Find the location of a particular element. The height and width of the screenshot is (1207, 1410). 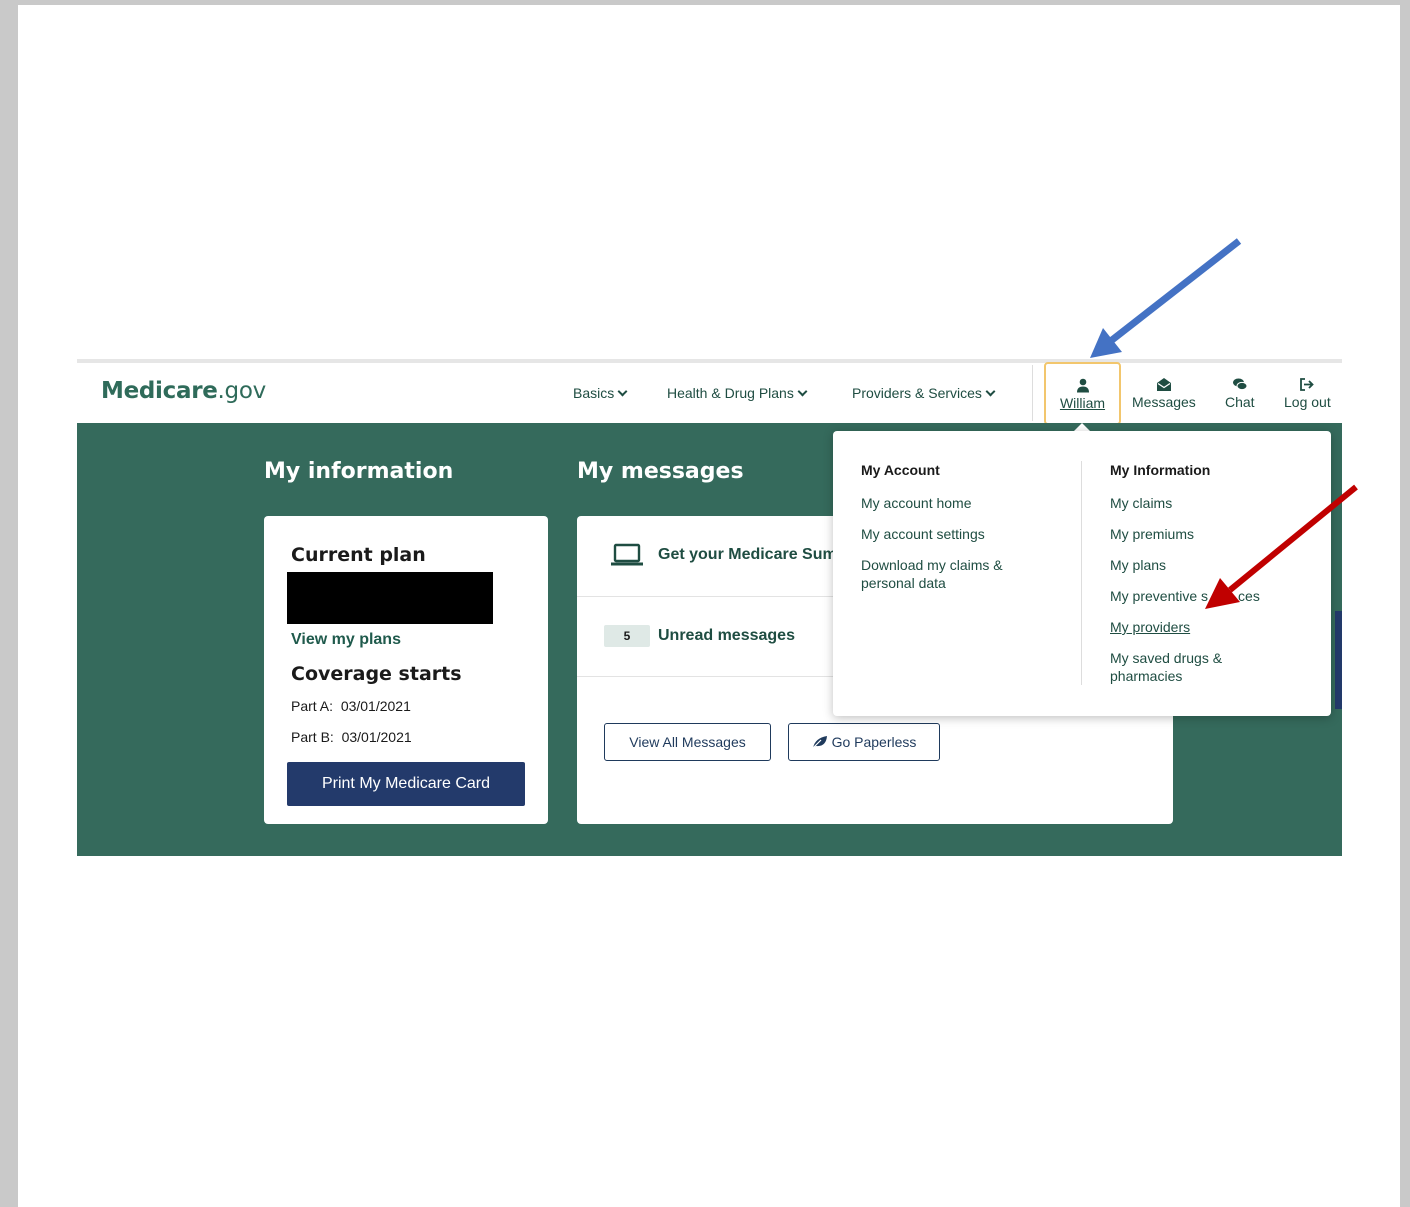

go-paperless-label: Go Paperless is located at coordinates (874, 742).